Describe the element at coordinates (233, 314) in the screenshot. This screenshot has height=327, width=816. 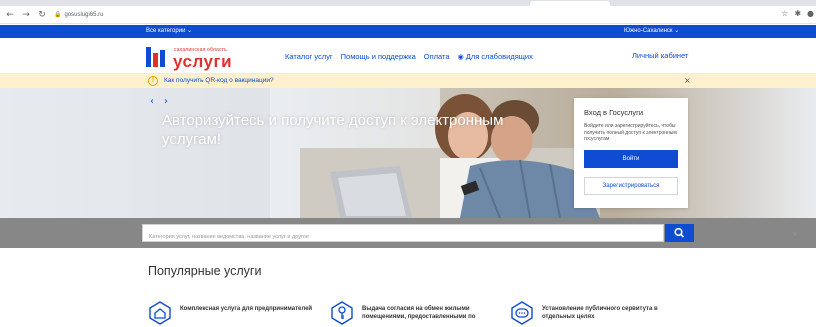
I see `service-card-business: Комплексная услуга для предпринимателей` at that location.